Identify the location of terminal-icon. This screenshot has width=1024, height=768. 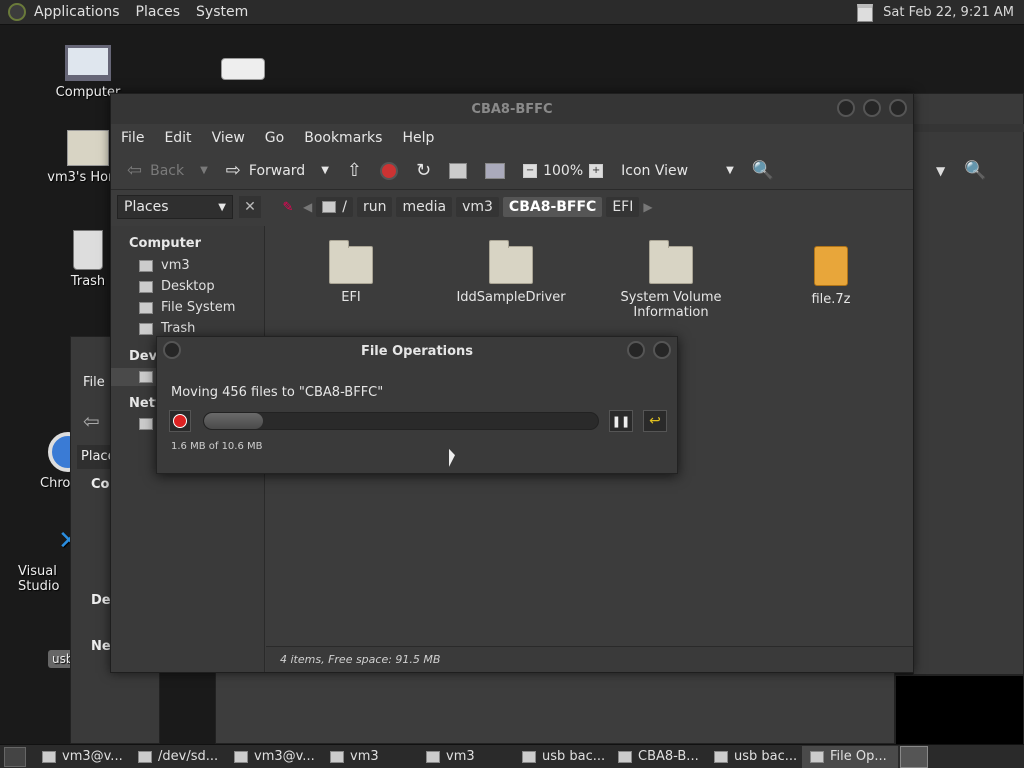
(49, 756).